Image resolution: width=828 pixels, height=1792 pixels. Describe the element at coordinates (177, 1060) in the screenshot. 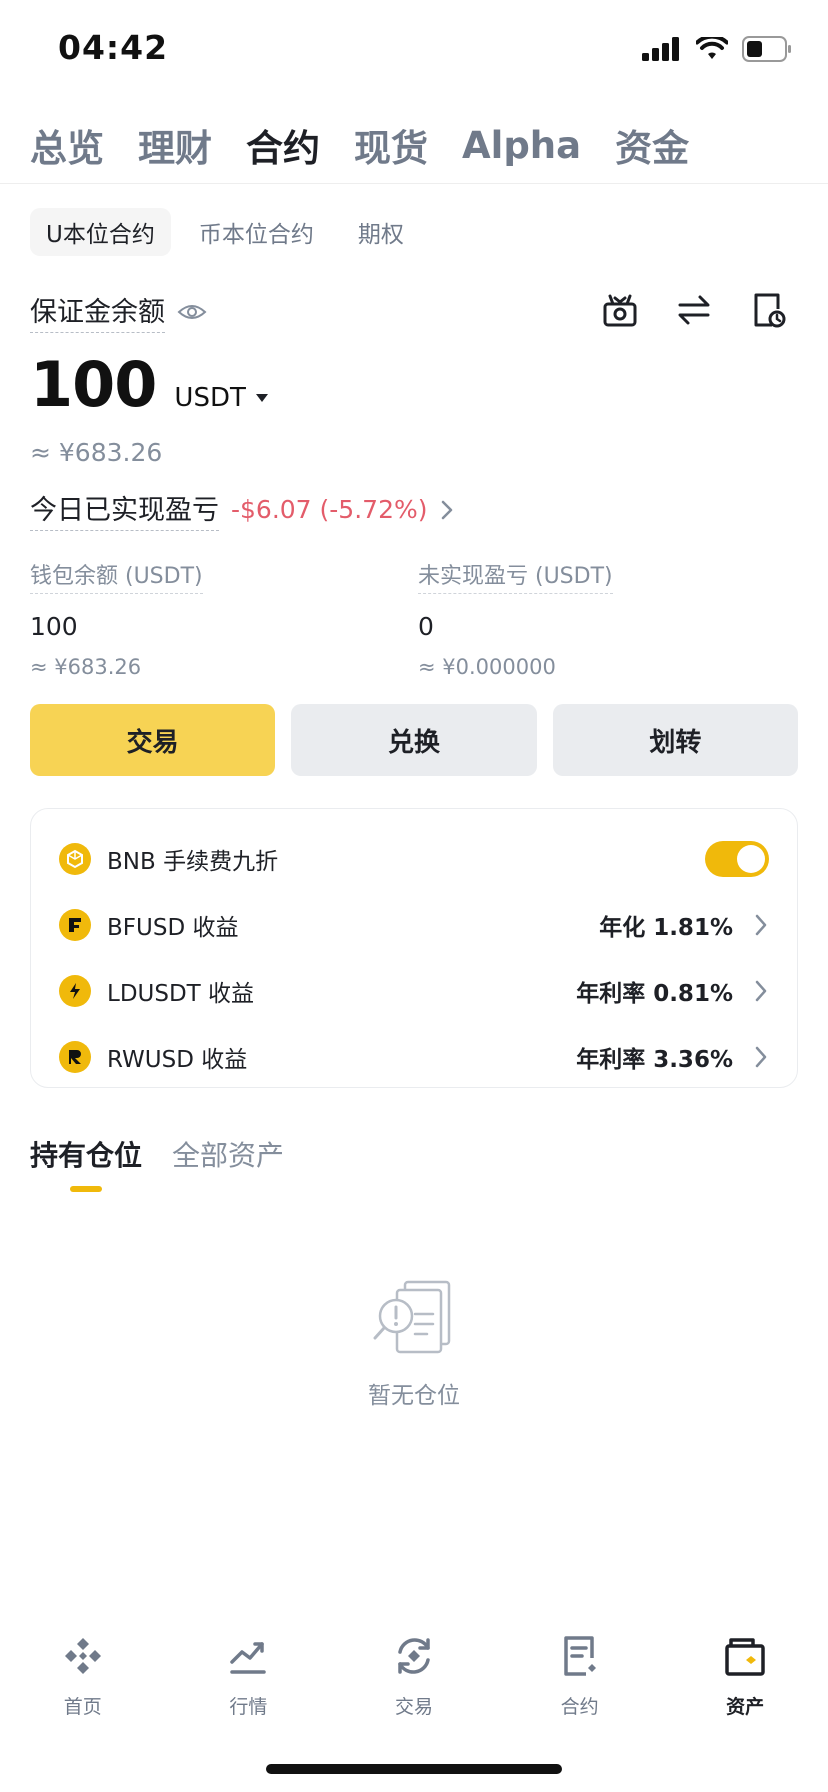

I see `rwusd-earnings-label: RWUSD 收益` at that location.